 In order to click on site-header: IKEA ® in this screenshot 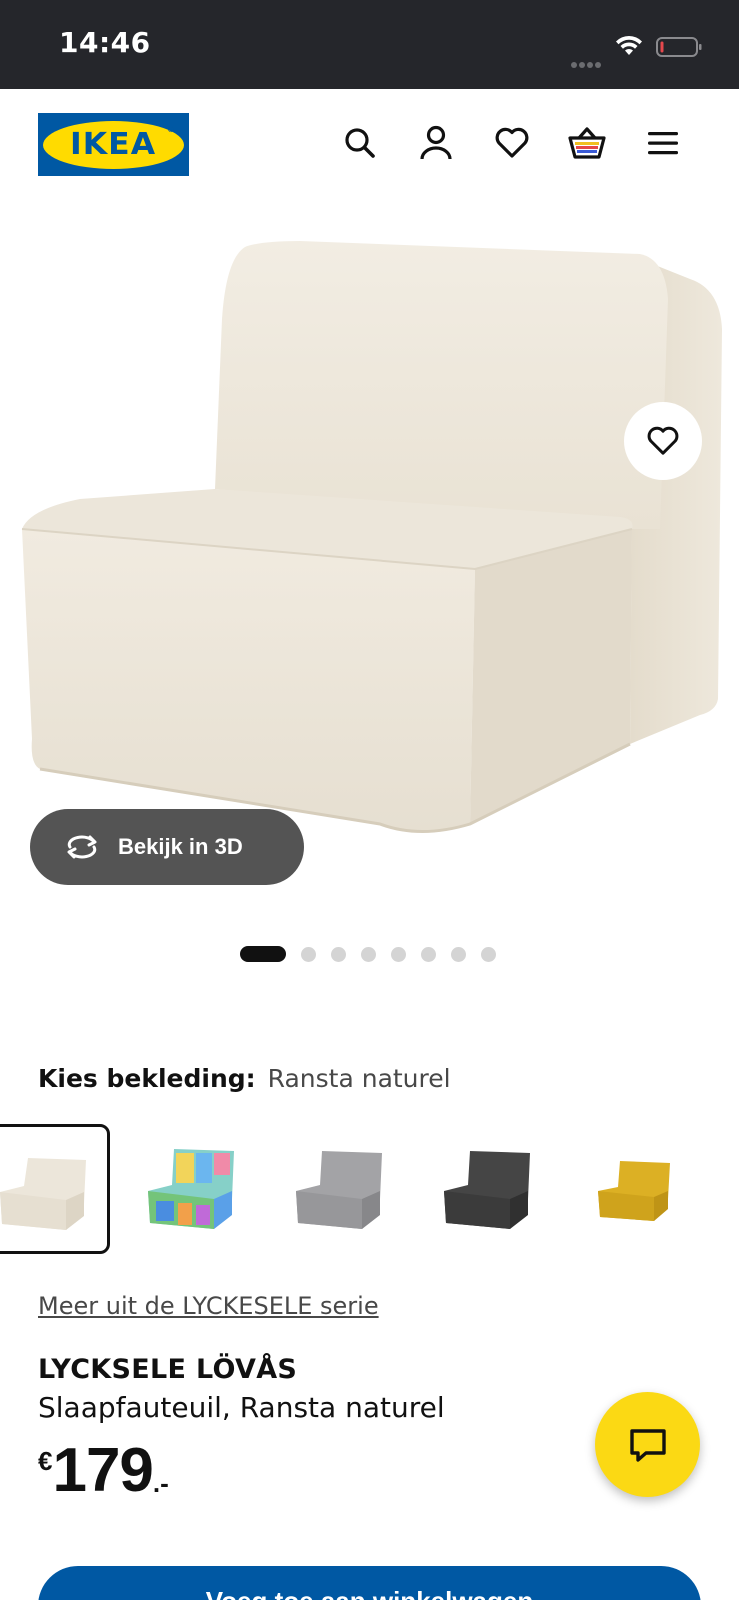, I will do `click(369, 144)`.